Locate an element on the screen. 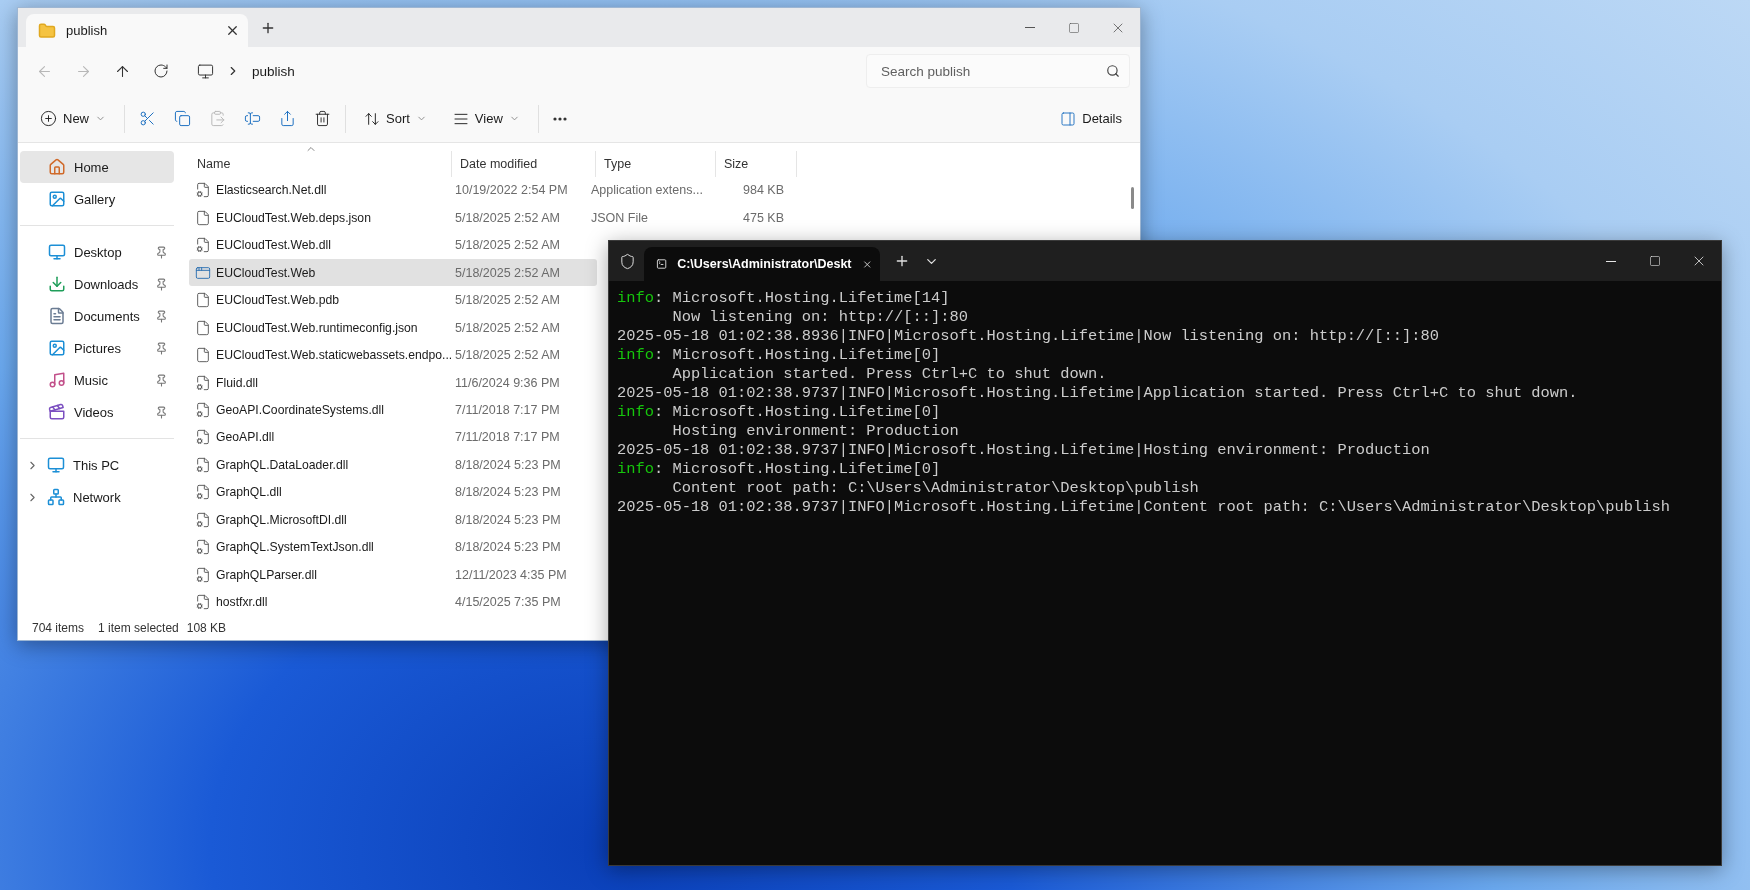  file-name: GeoAPI.dll is located at coordinates (245, 437).